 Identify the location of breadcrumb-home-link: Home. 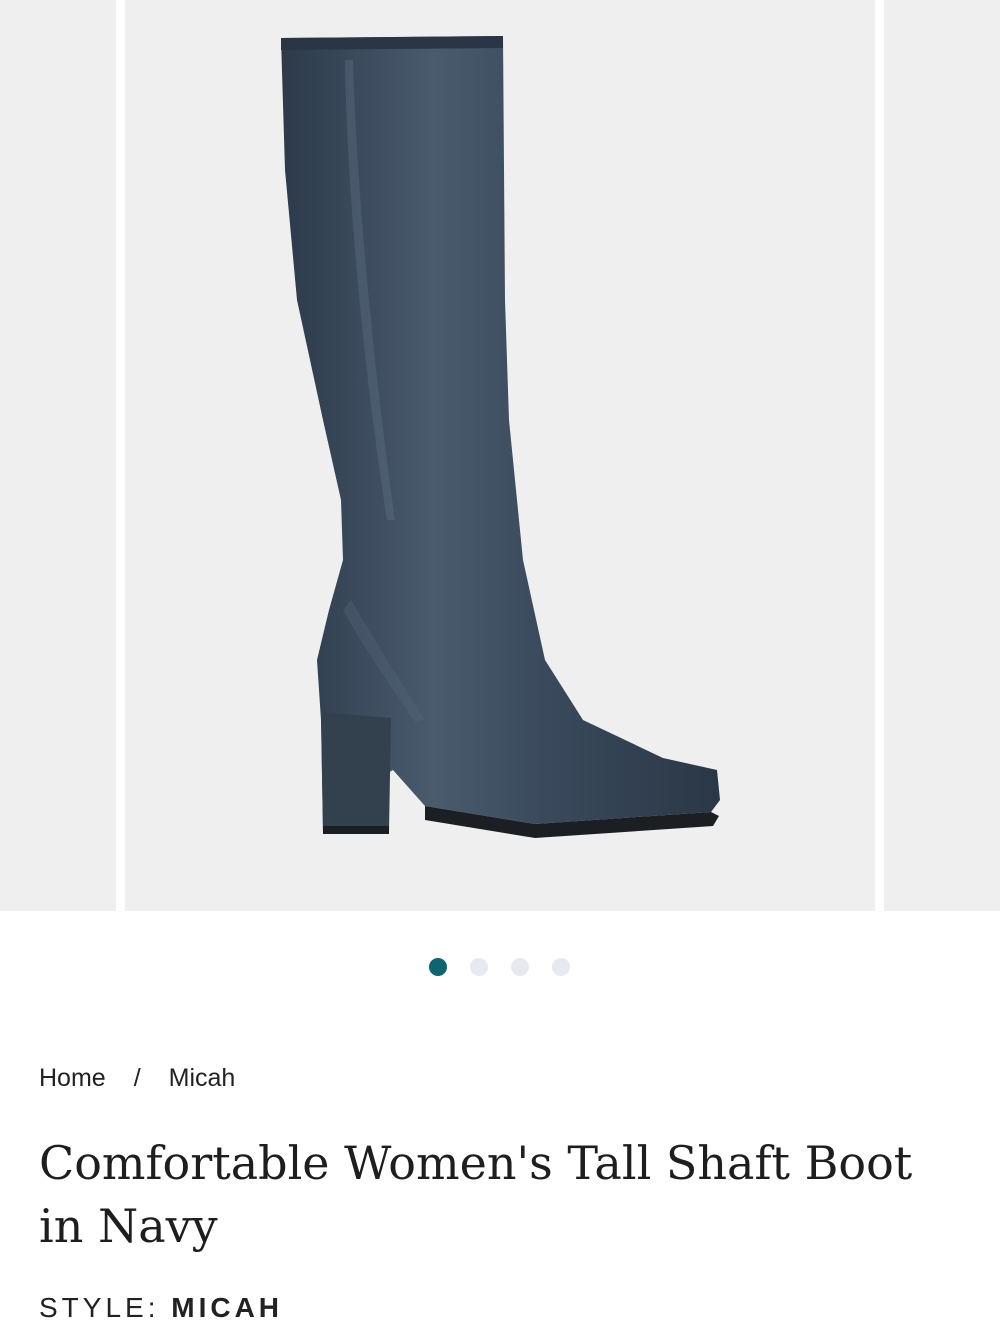
(72, 1078).